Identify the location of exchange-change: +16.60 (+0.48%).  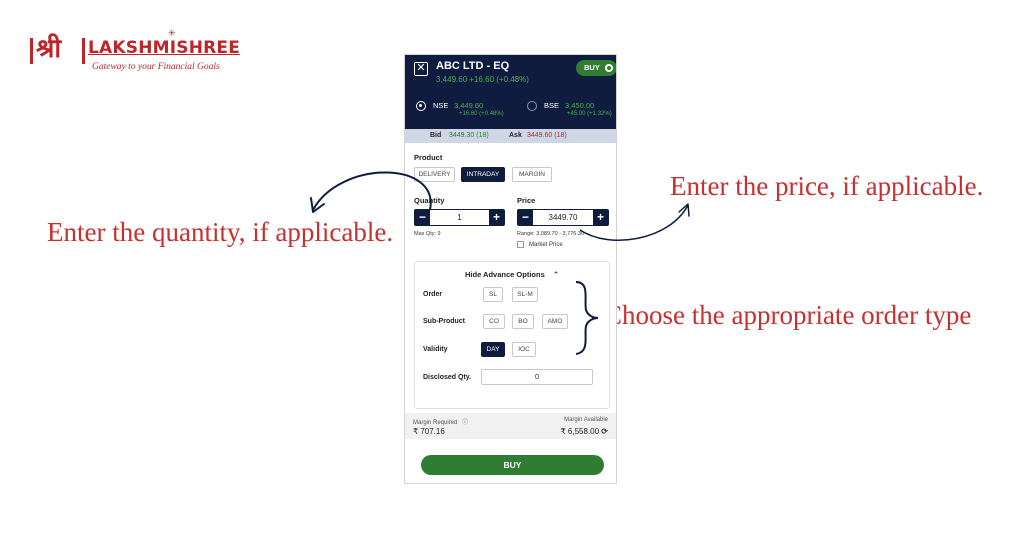
(481, 114).